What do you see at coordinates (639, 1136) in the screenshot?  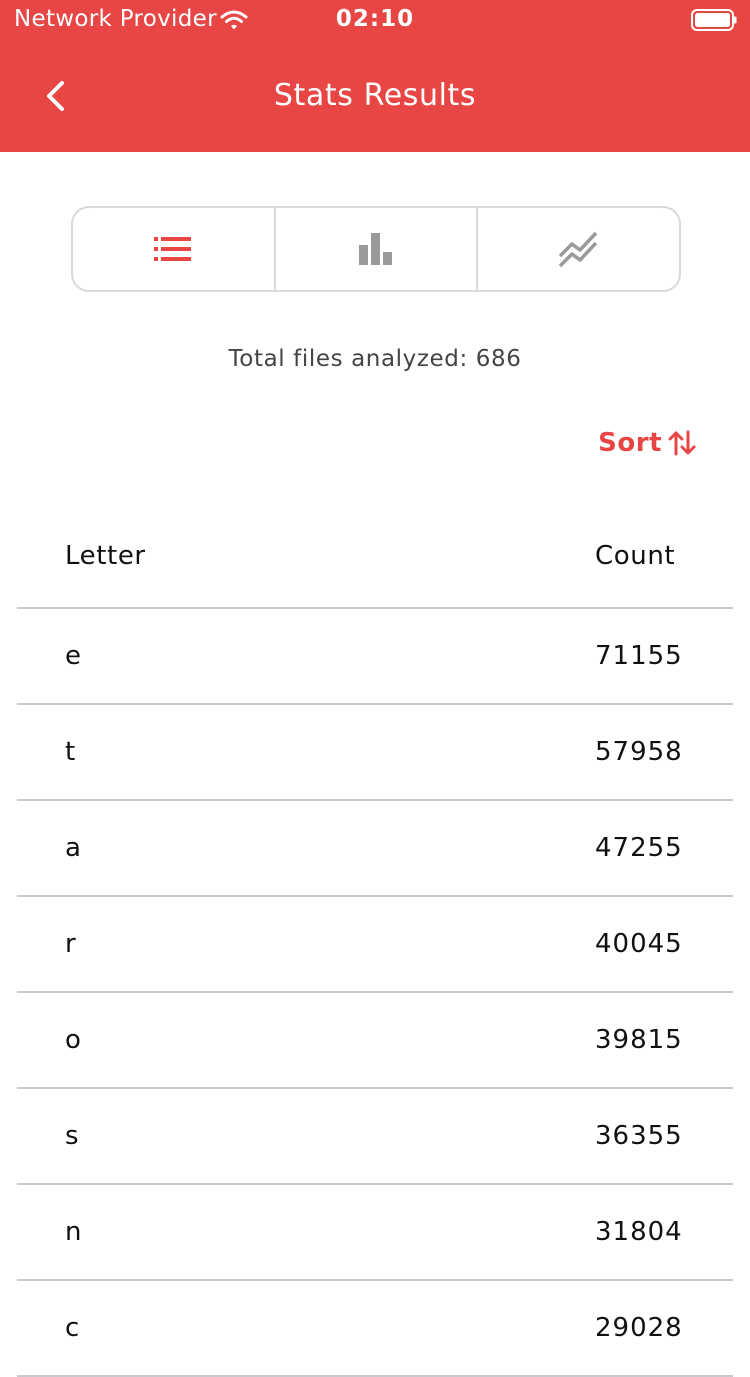 I see `count-cell: 36355` at bounding box center [639, 1136].